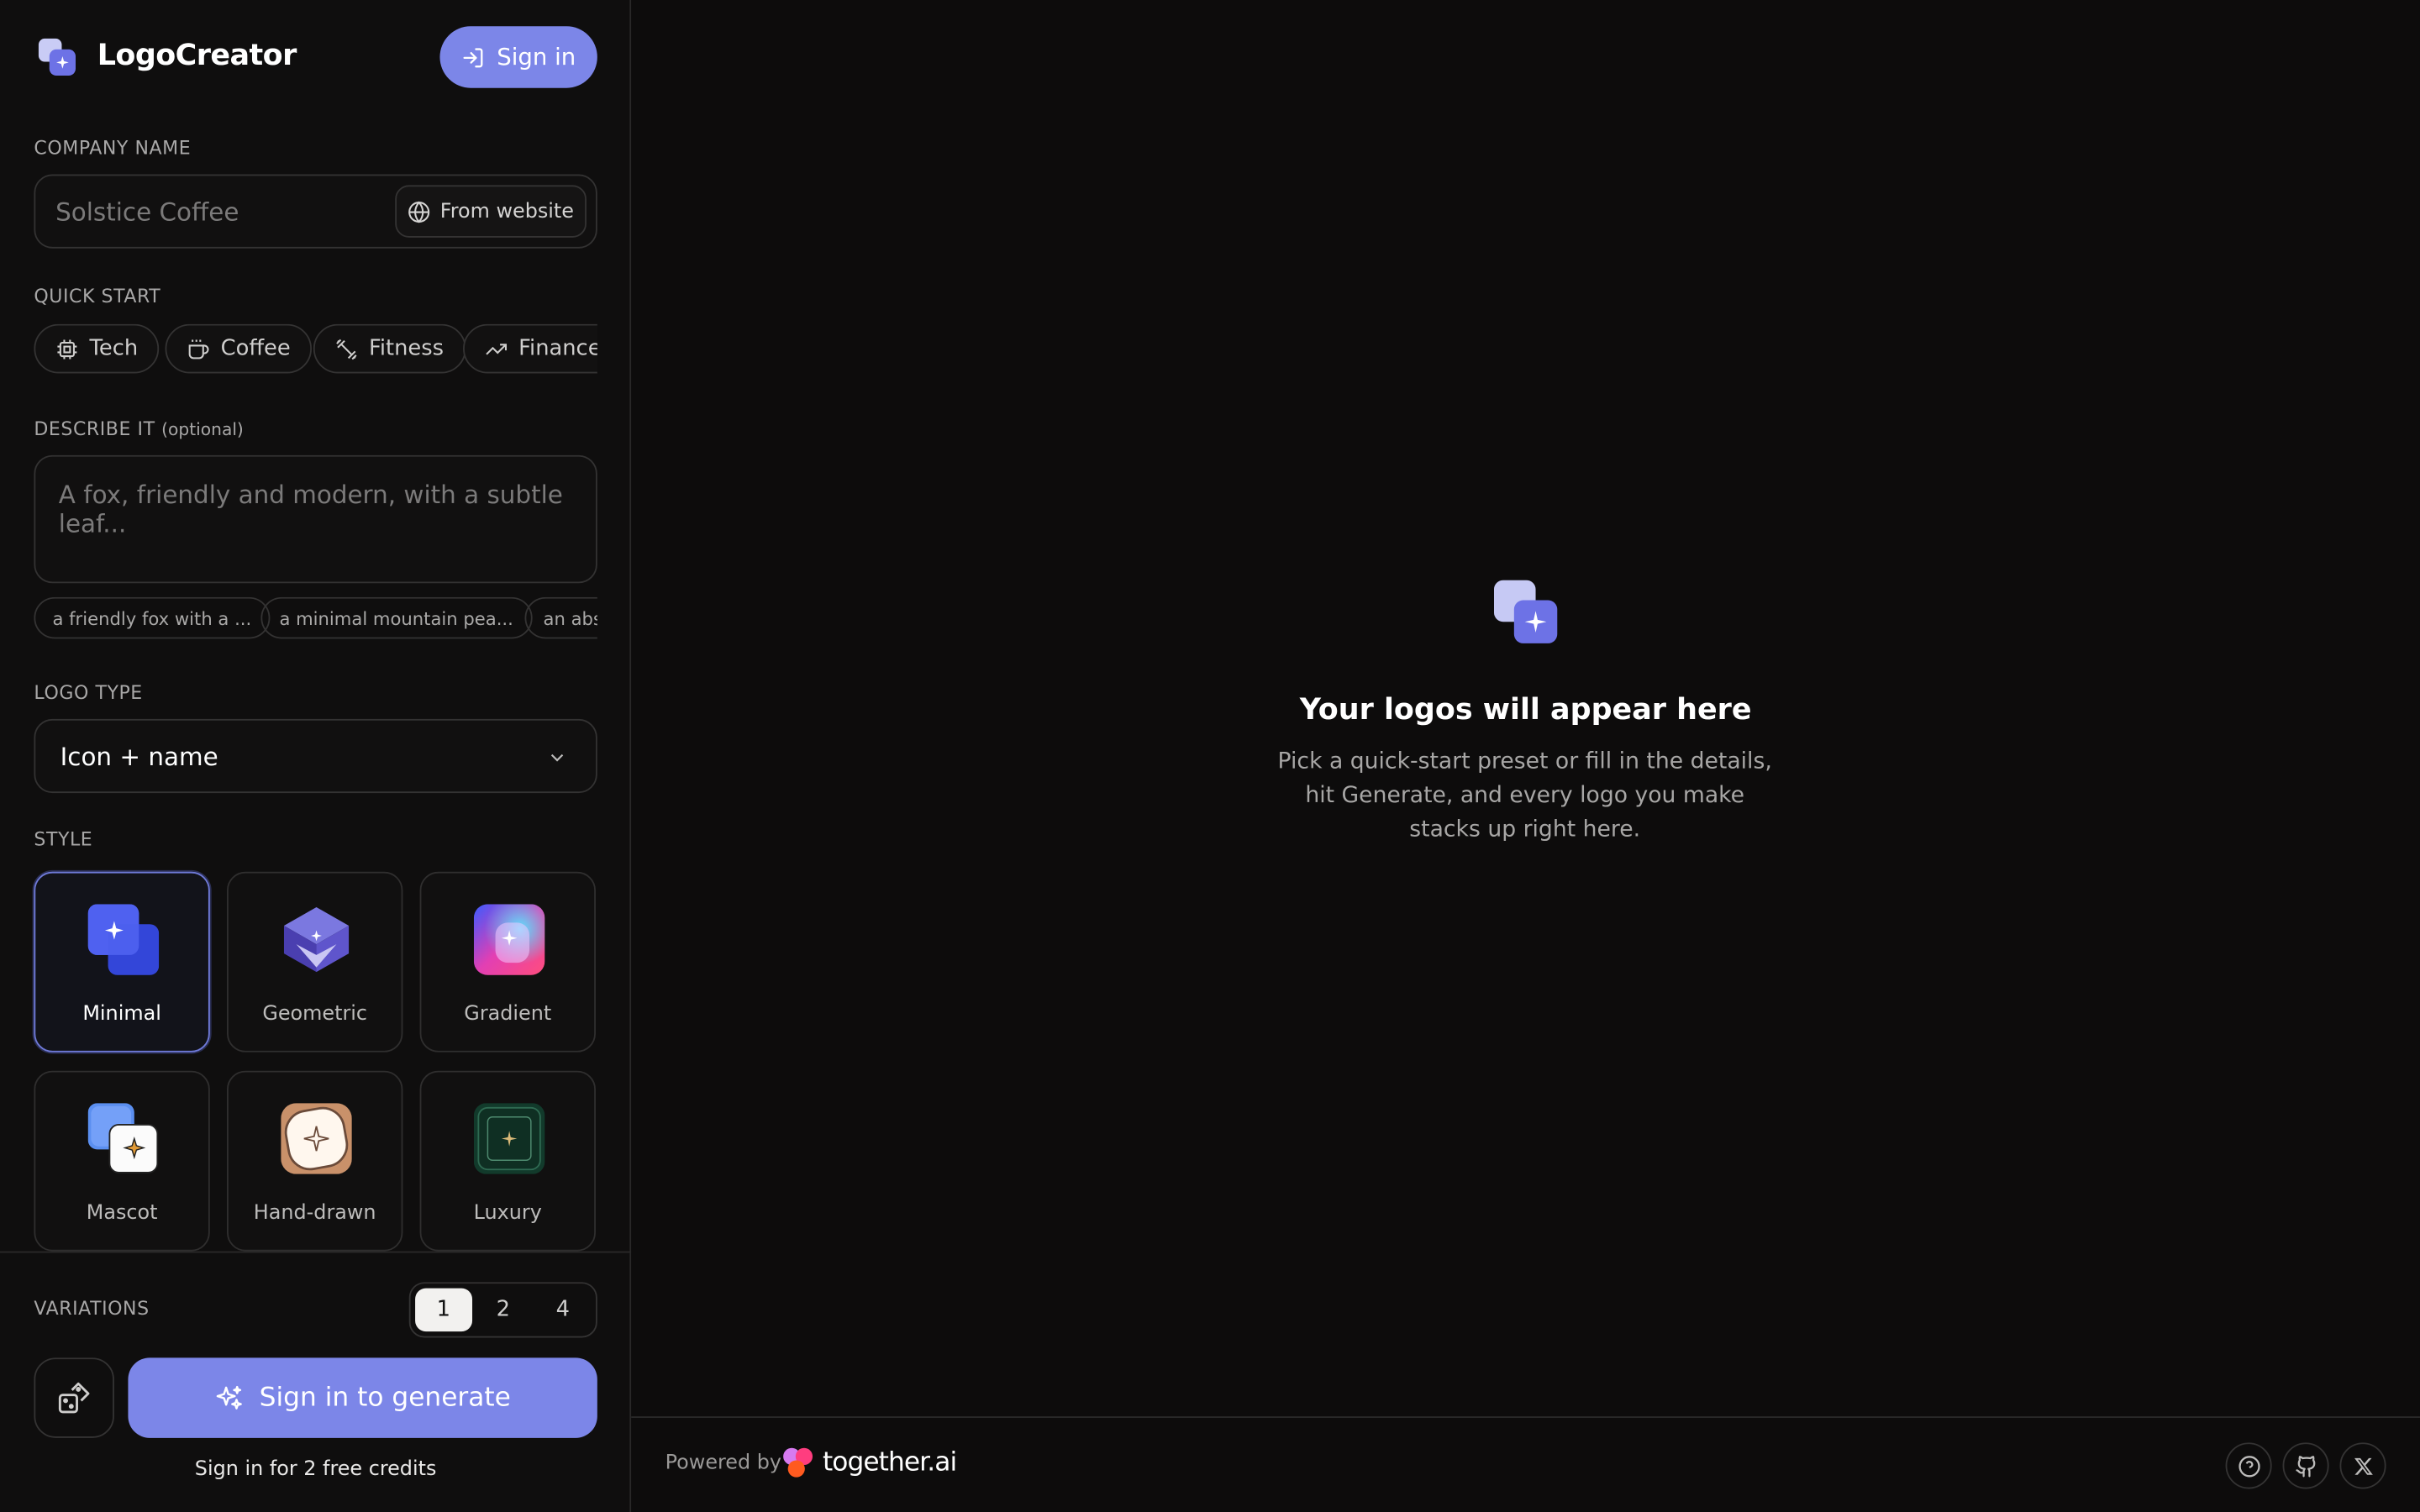  Describe the element at coordinates (97, 296) in the screenshot. I see `quick-start-label: QUICK START` at that location.